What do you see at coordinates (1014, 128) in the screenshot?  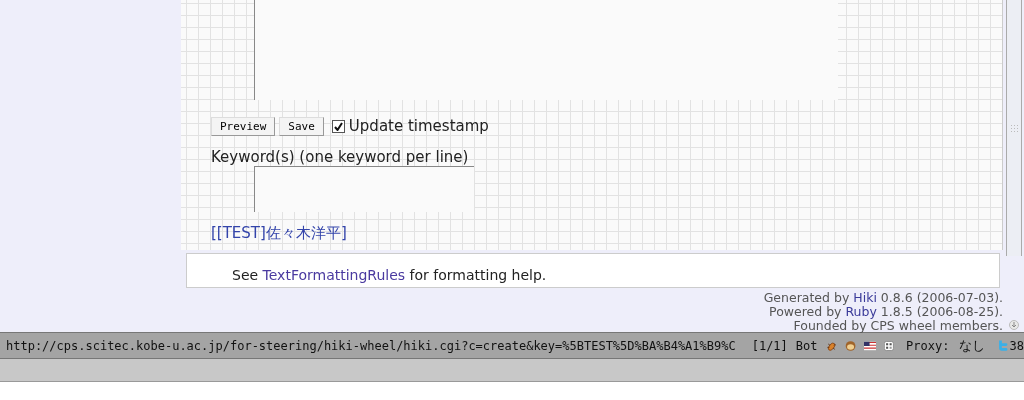 I see `scrollbar-thumb` at bounding box center [1014, 128].